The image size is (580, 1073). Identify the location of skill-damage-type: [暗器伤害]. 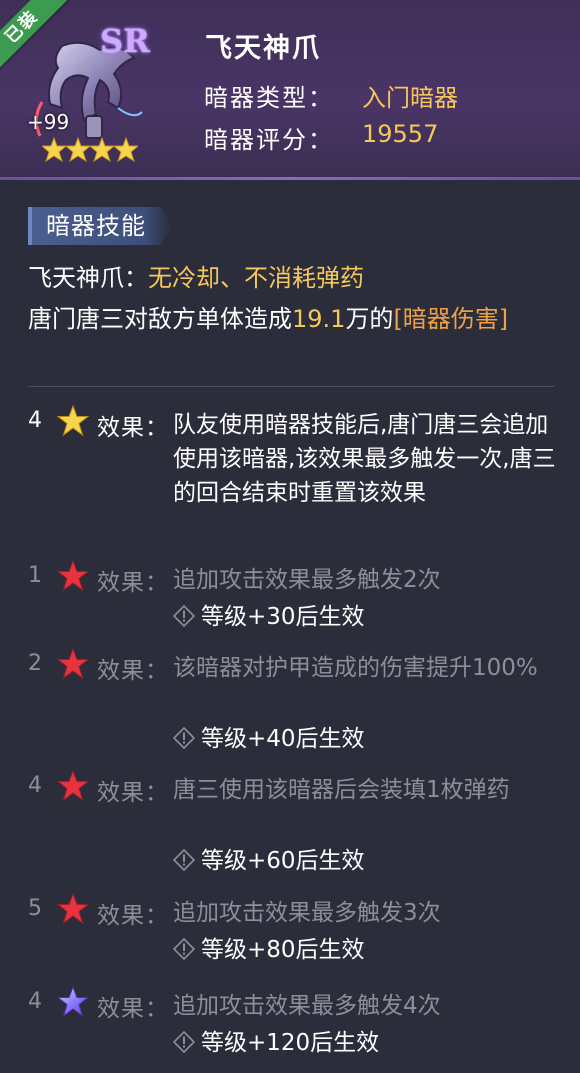
(451, 319).